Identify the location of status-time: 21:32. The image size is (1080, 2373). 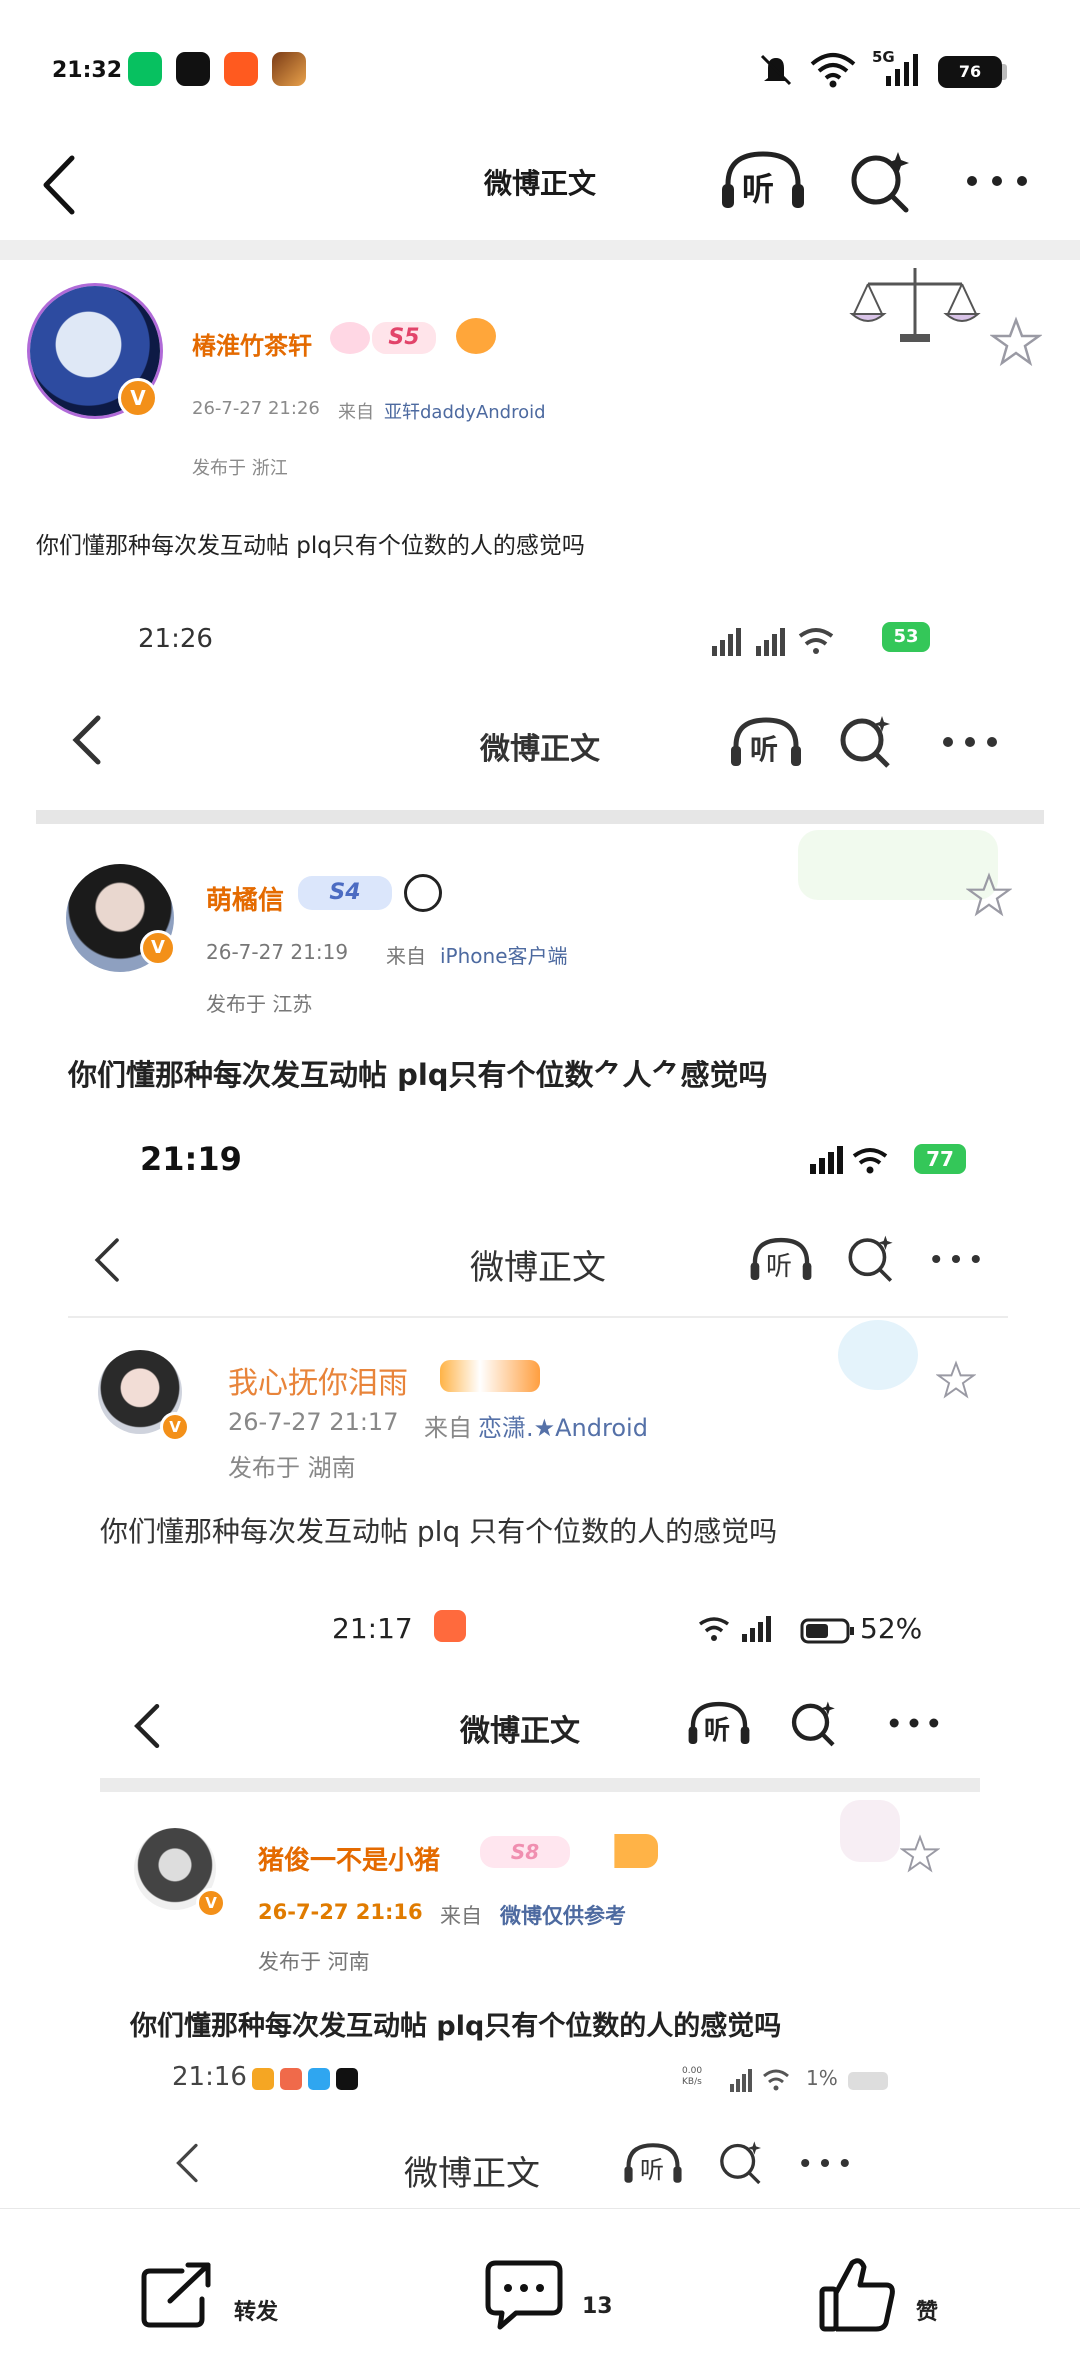
(87, 70).